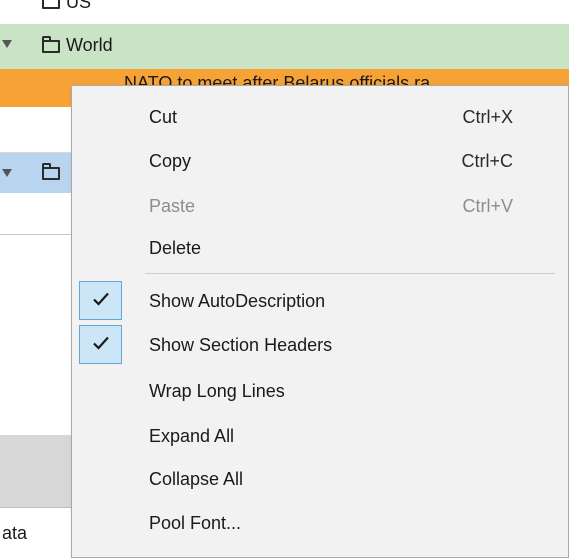 The width and height of the screenshot is (569, 558). Describe the element at coordinates (320, 437) in the screenshot. I see `menu-item-expand-all: Expand All` at that location.